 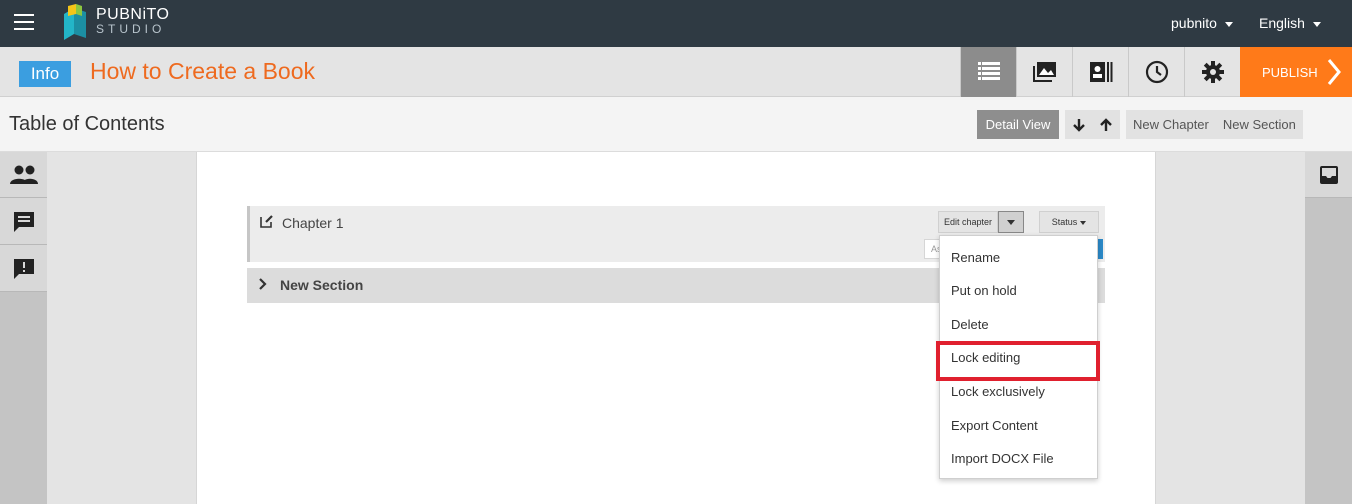 I want to click on history-button, so click(x=1156, y=72).